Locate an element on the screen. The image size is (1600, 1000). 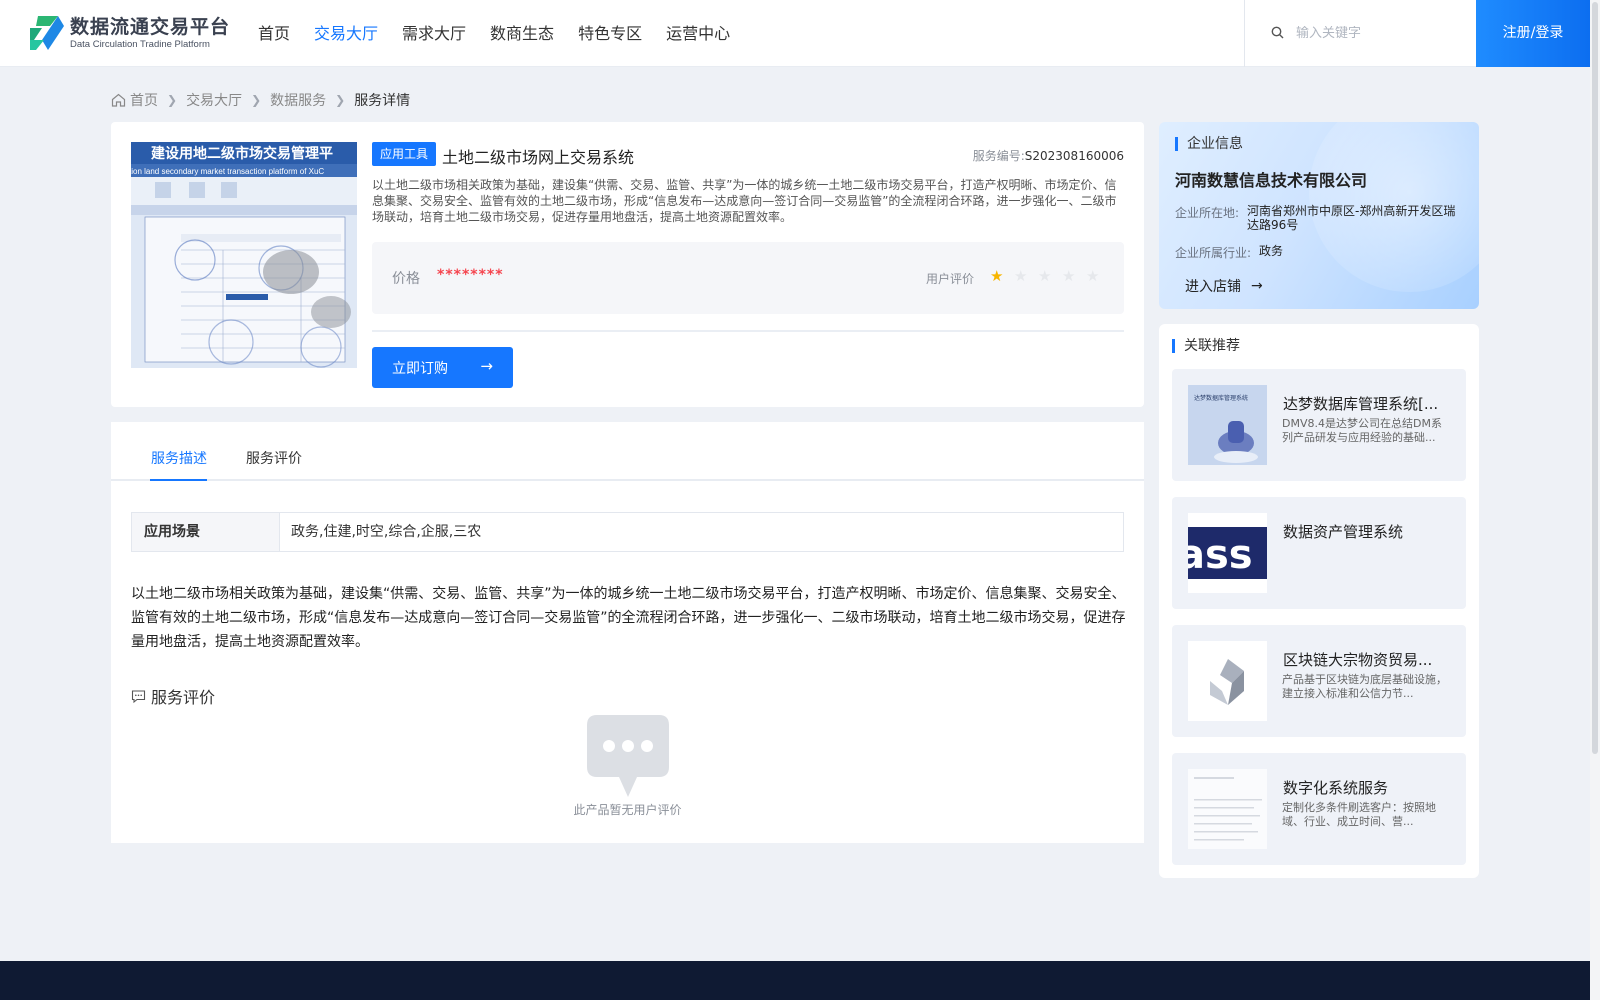
home-icon is located at coordinates (118, 100).